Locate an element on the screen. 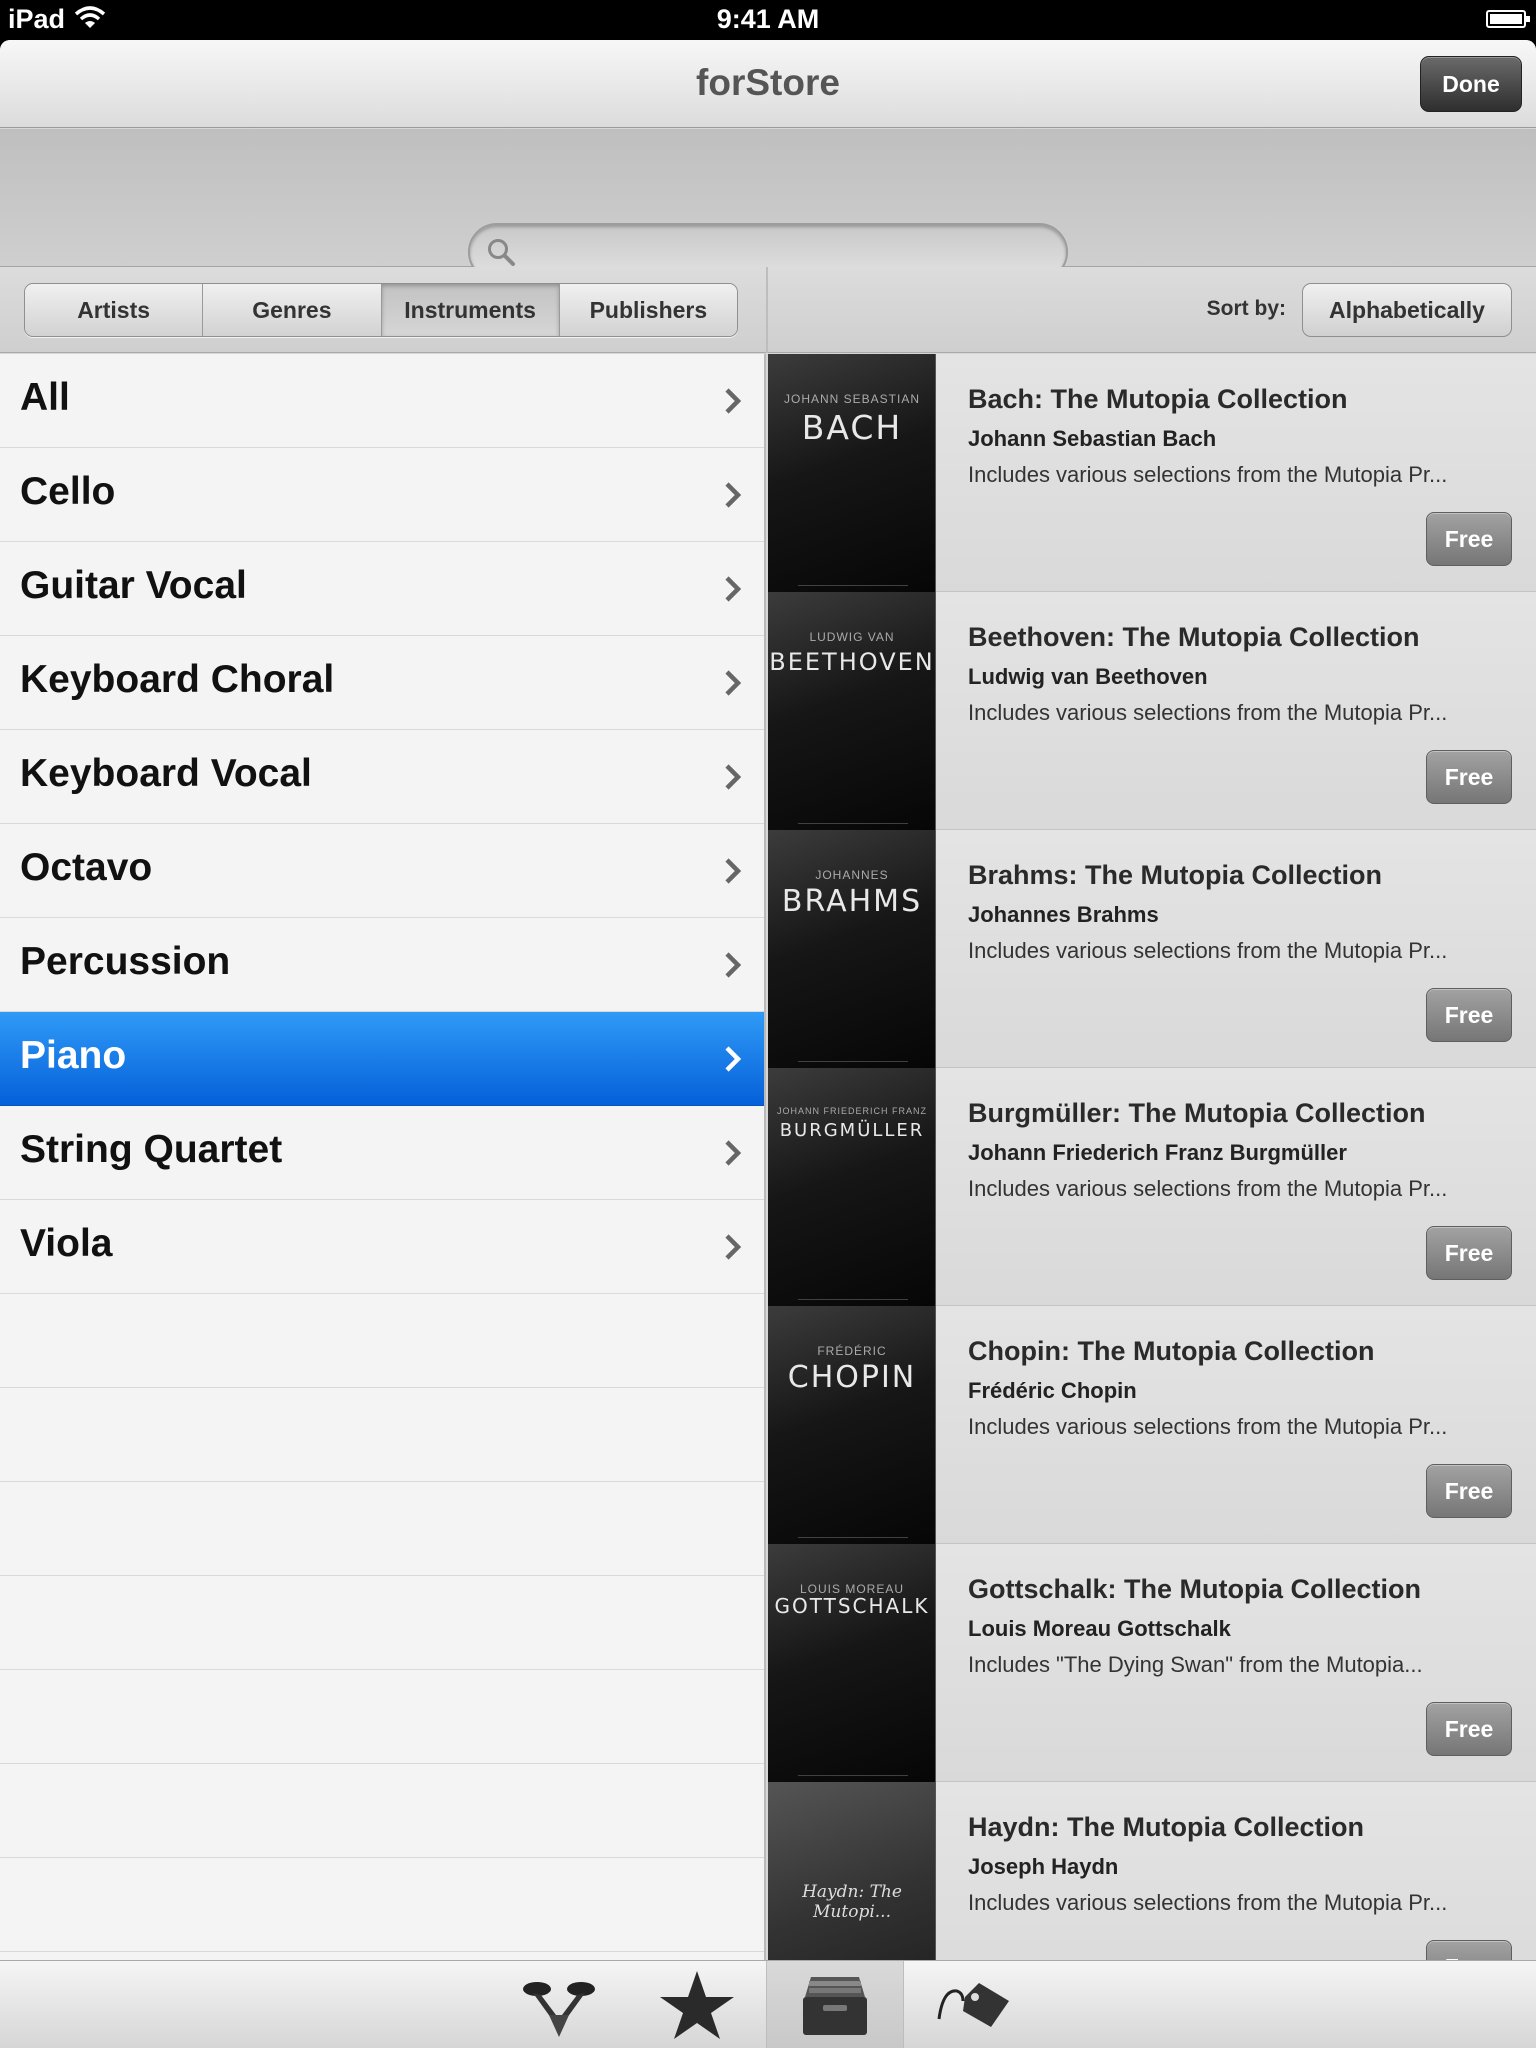 This screenshot has height=2048, width=1536. tab-bar is located at coordinates (768, 2004).